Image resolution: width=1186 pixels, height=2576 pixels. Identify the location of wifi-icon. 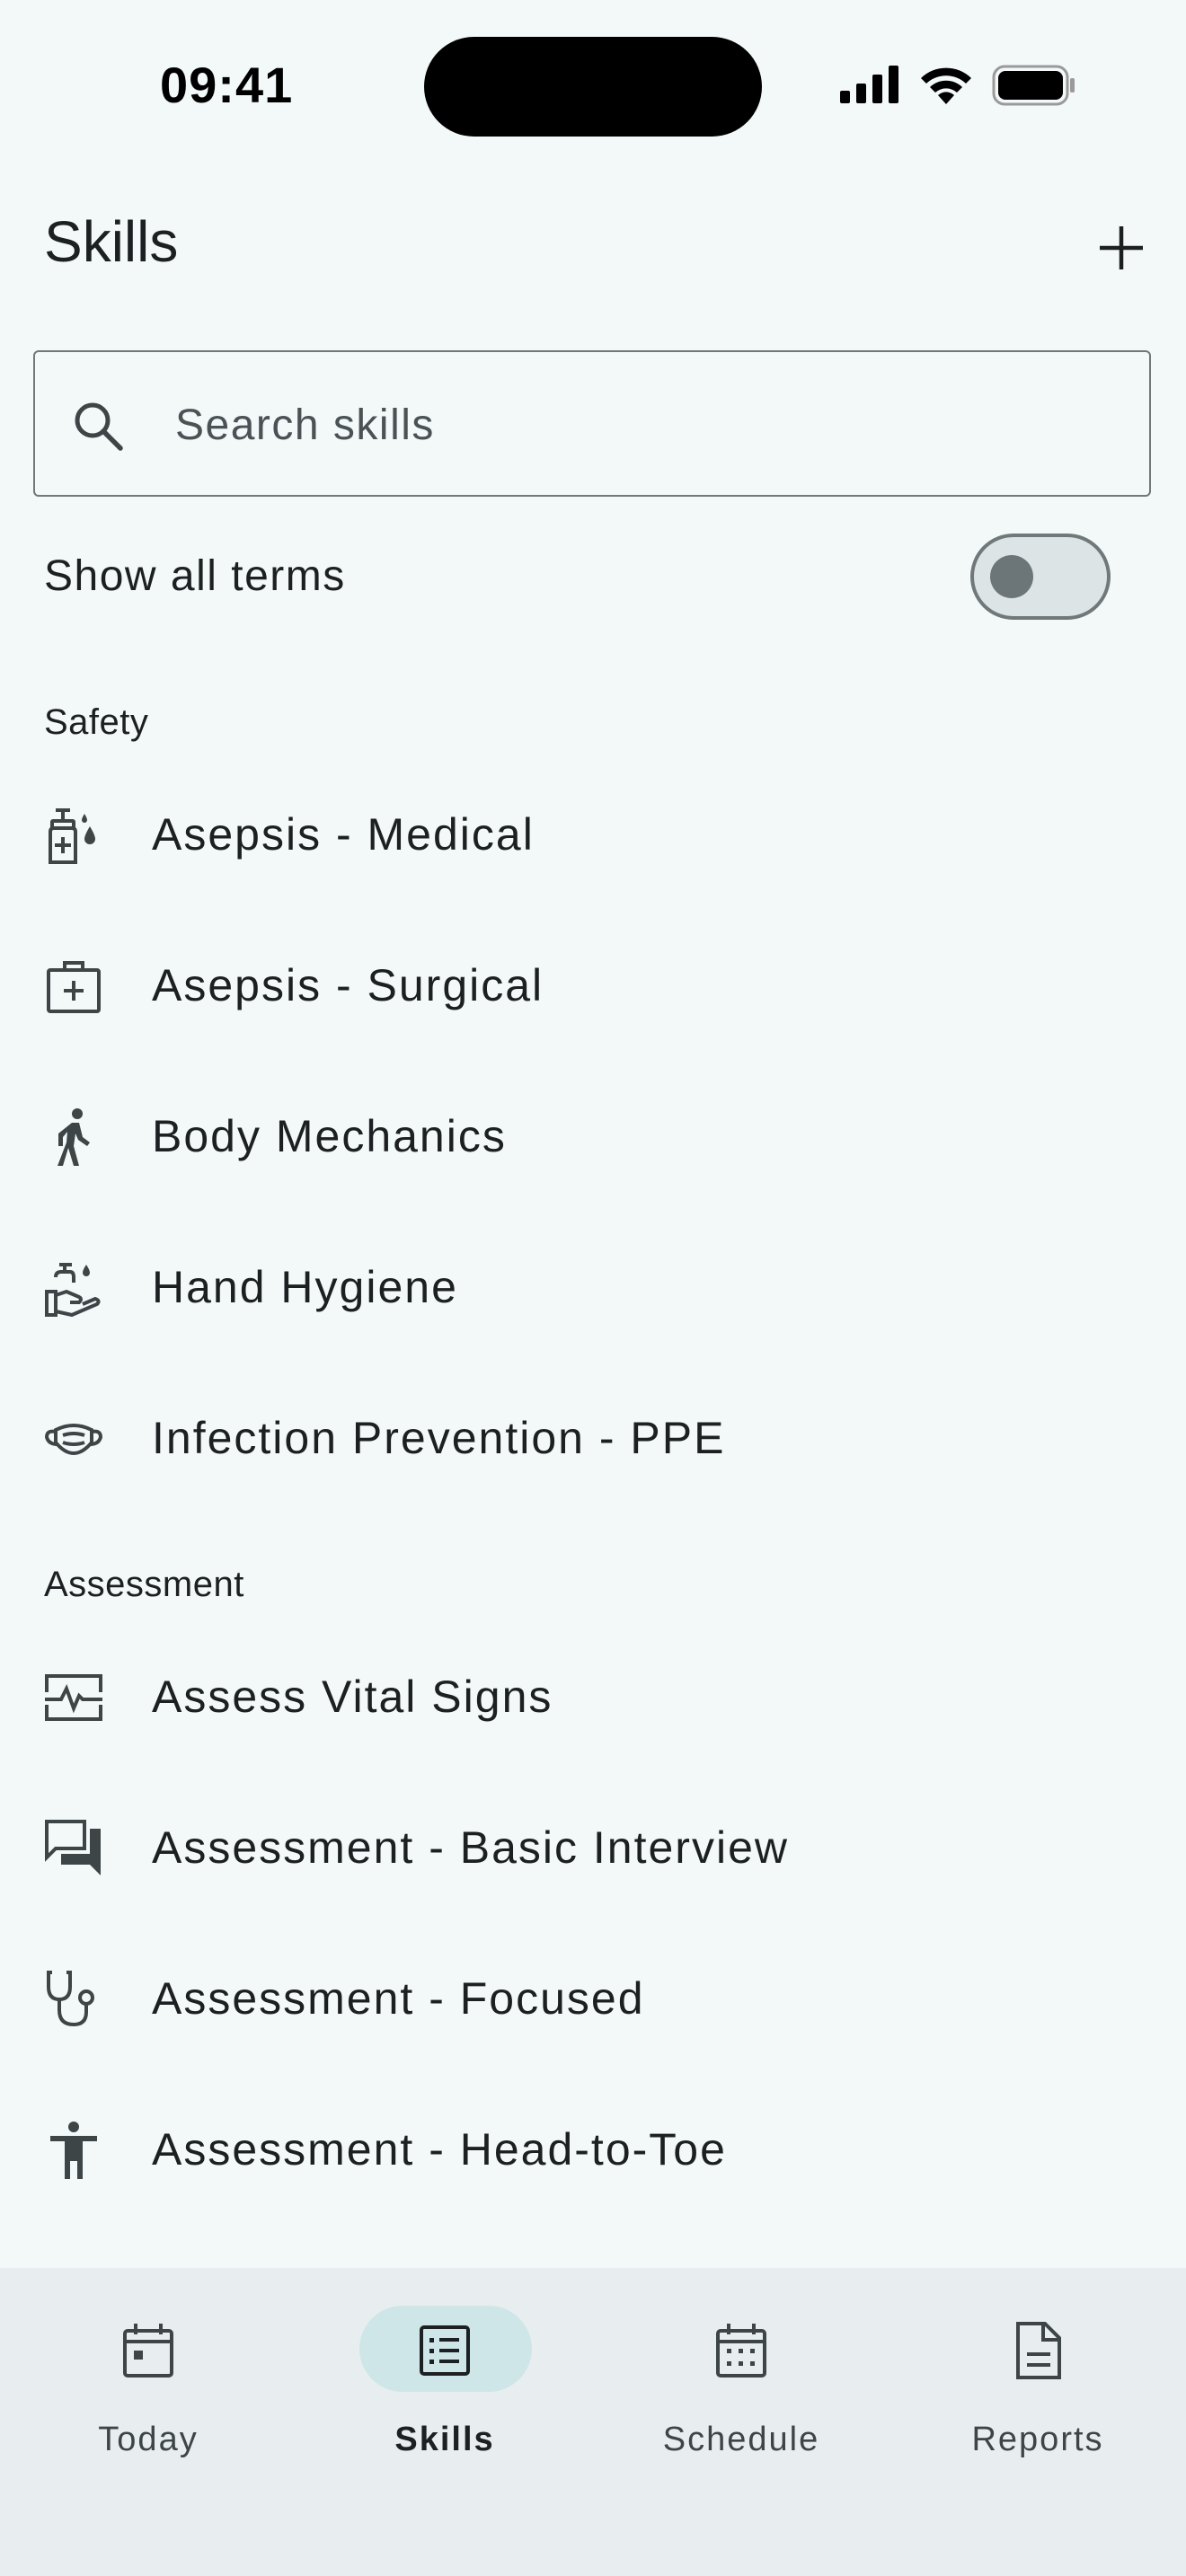
(946, 83).